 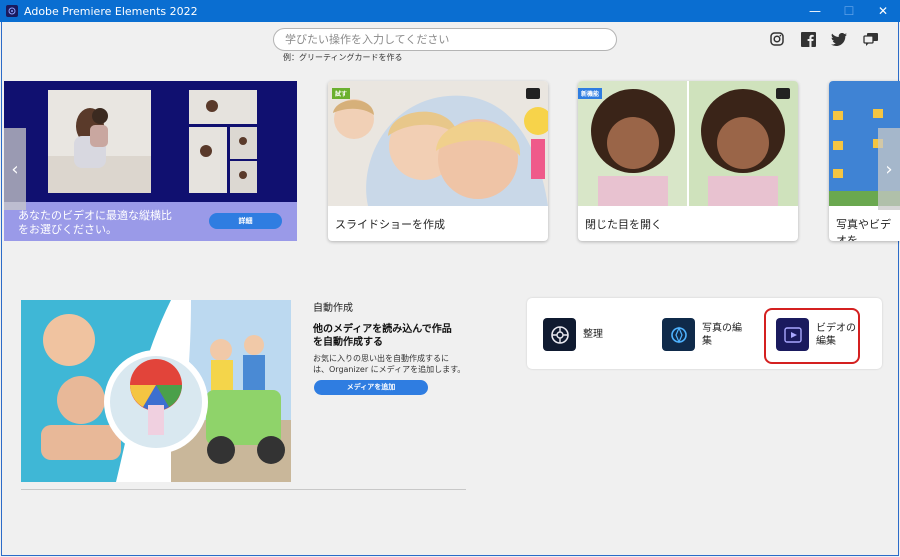 What do you see at coordinates (348, 342) in the screenshot?
I see `auto-create-heading-line2: を自動作成する` at bounding box center [348, 342].